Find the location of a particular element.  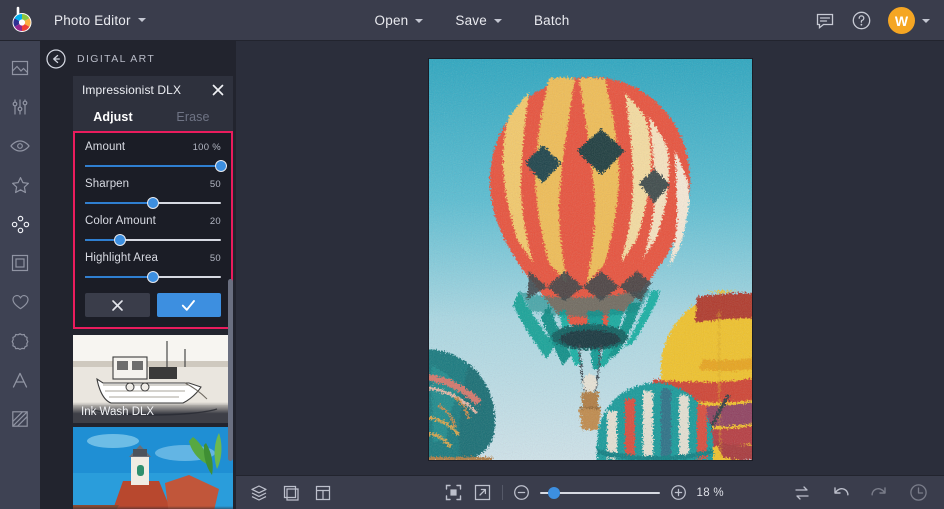

bottom-toolbar: 18 % is located at coordinates (590, 492).